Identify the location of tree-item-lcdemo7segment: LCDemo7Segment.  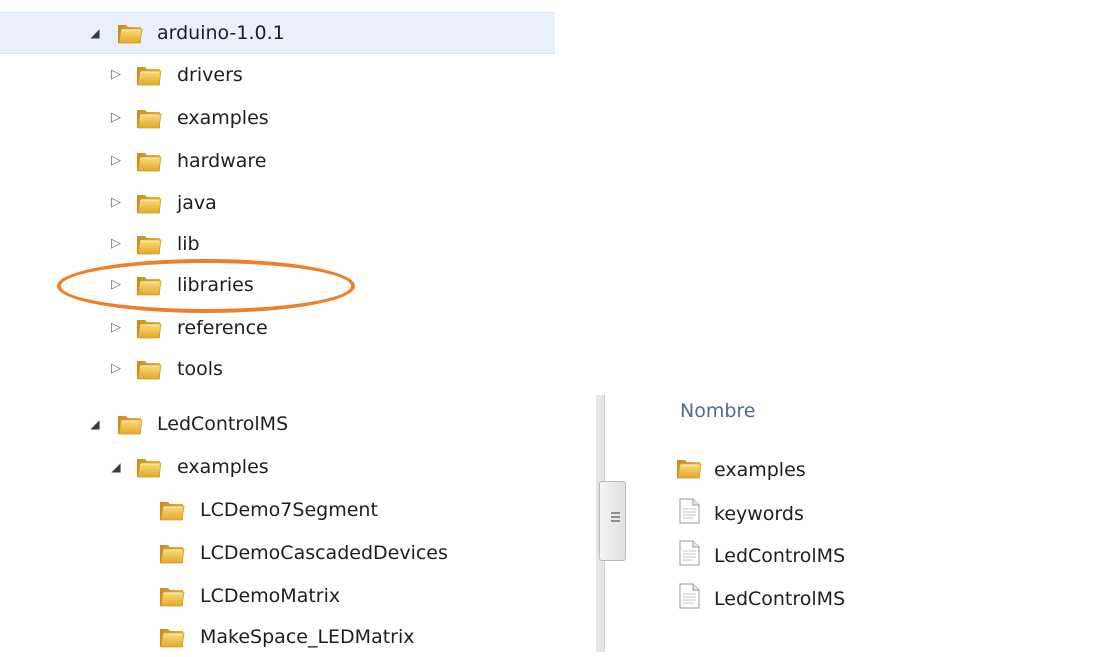
(298, 510).